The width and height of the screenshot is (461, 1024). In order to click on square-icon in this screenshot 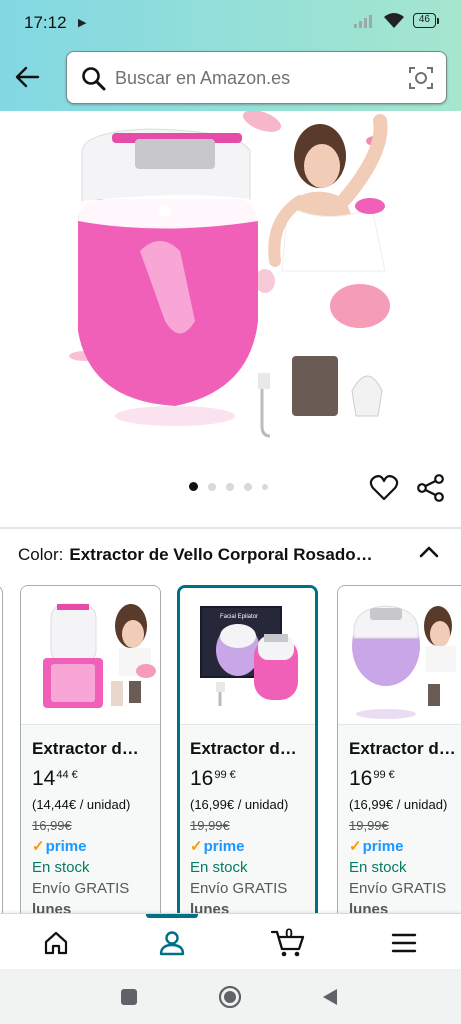, I will do `click(129, 997)`.